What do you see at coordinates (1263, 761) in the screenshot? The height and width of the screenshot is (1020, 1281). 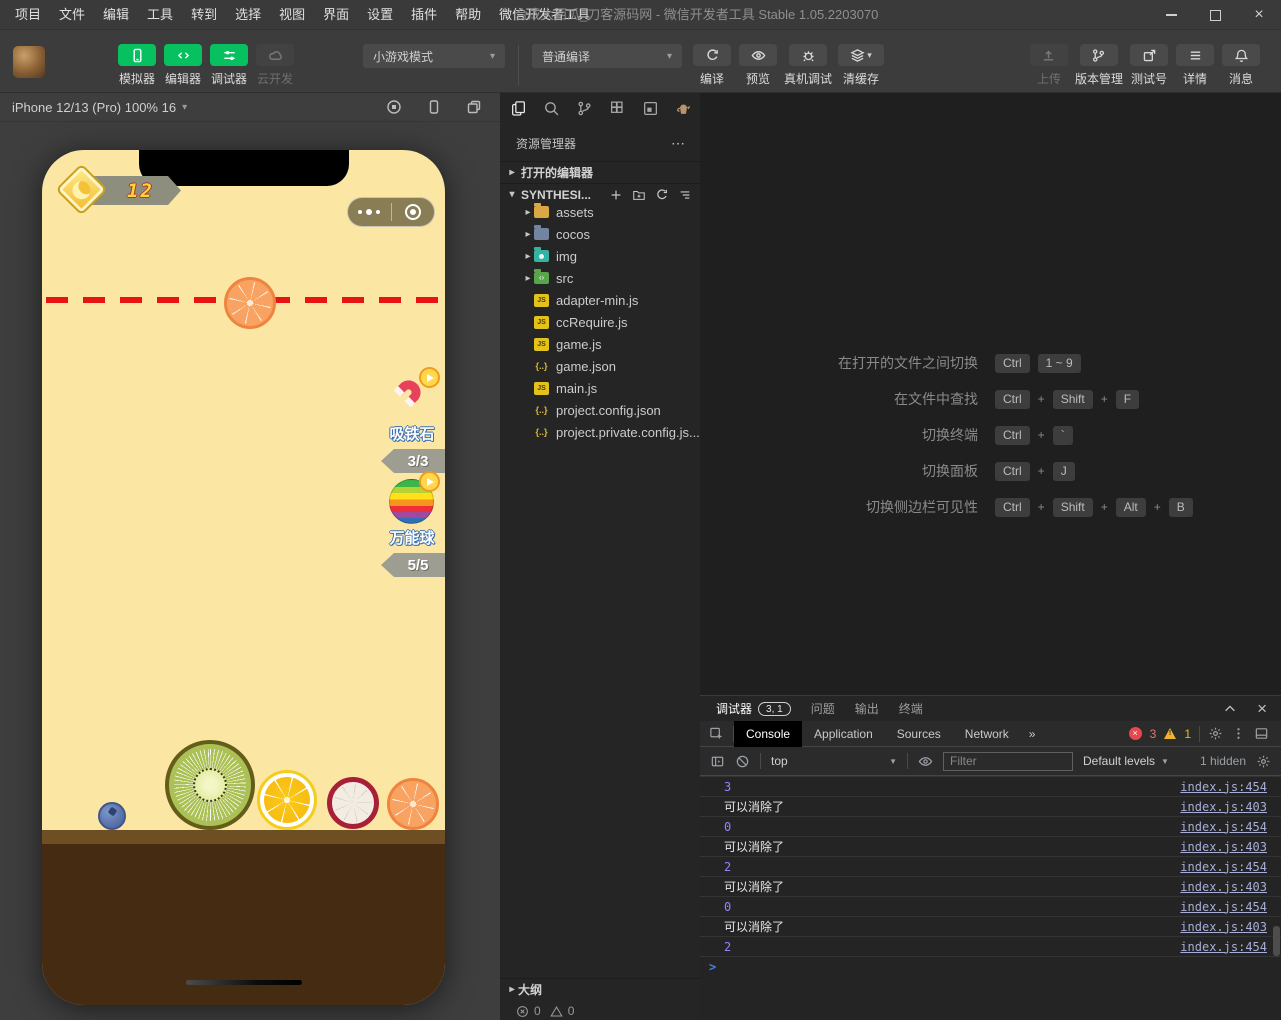 I see `console-settings-gear-icon` at bounding box center [1263, 761].